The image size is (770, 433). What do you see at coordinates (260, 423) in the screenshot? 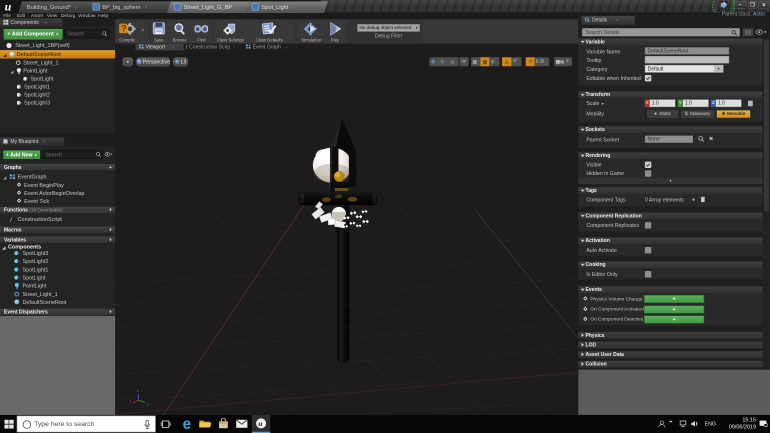
I see `svg-text: u` at bounding box center [260, 423].